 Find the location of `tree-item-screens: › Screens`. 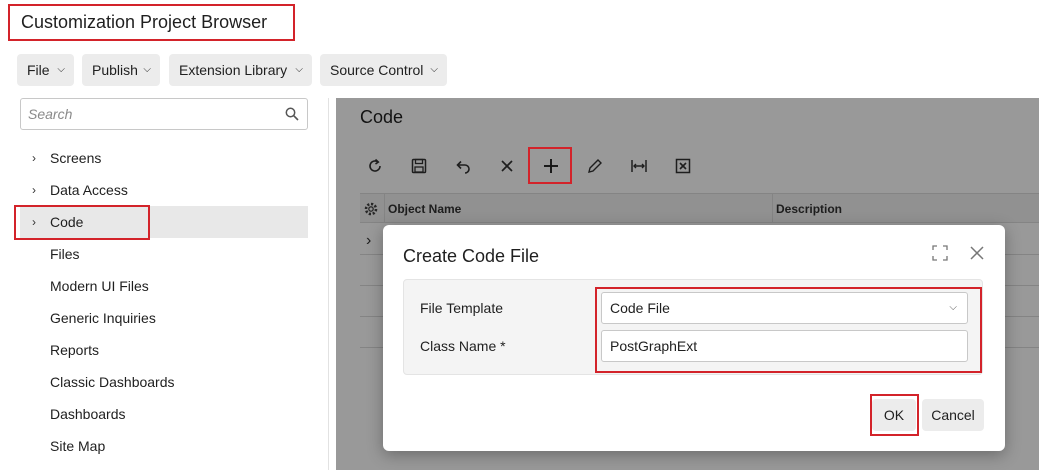

tree-item-screens: › Screens is located at coordinates (164, 158).